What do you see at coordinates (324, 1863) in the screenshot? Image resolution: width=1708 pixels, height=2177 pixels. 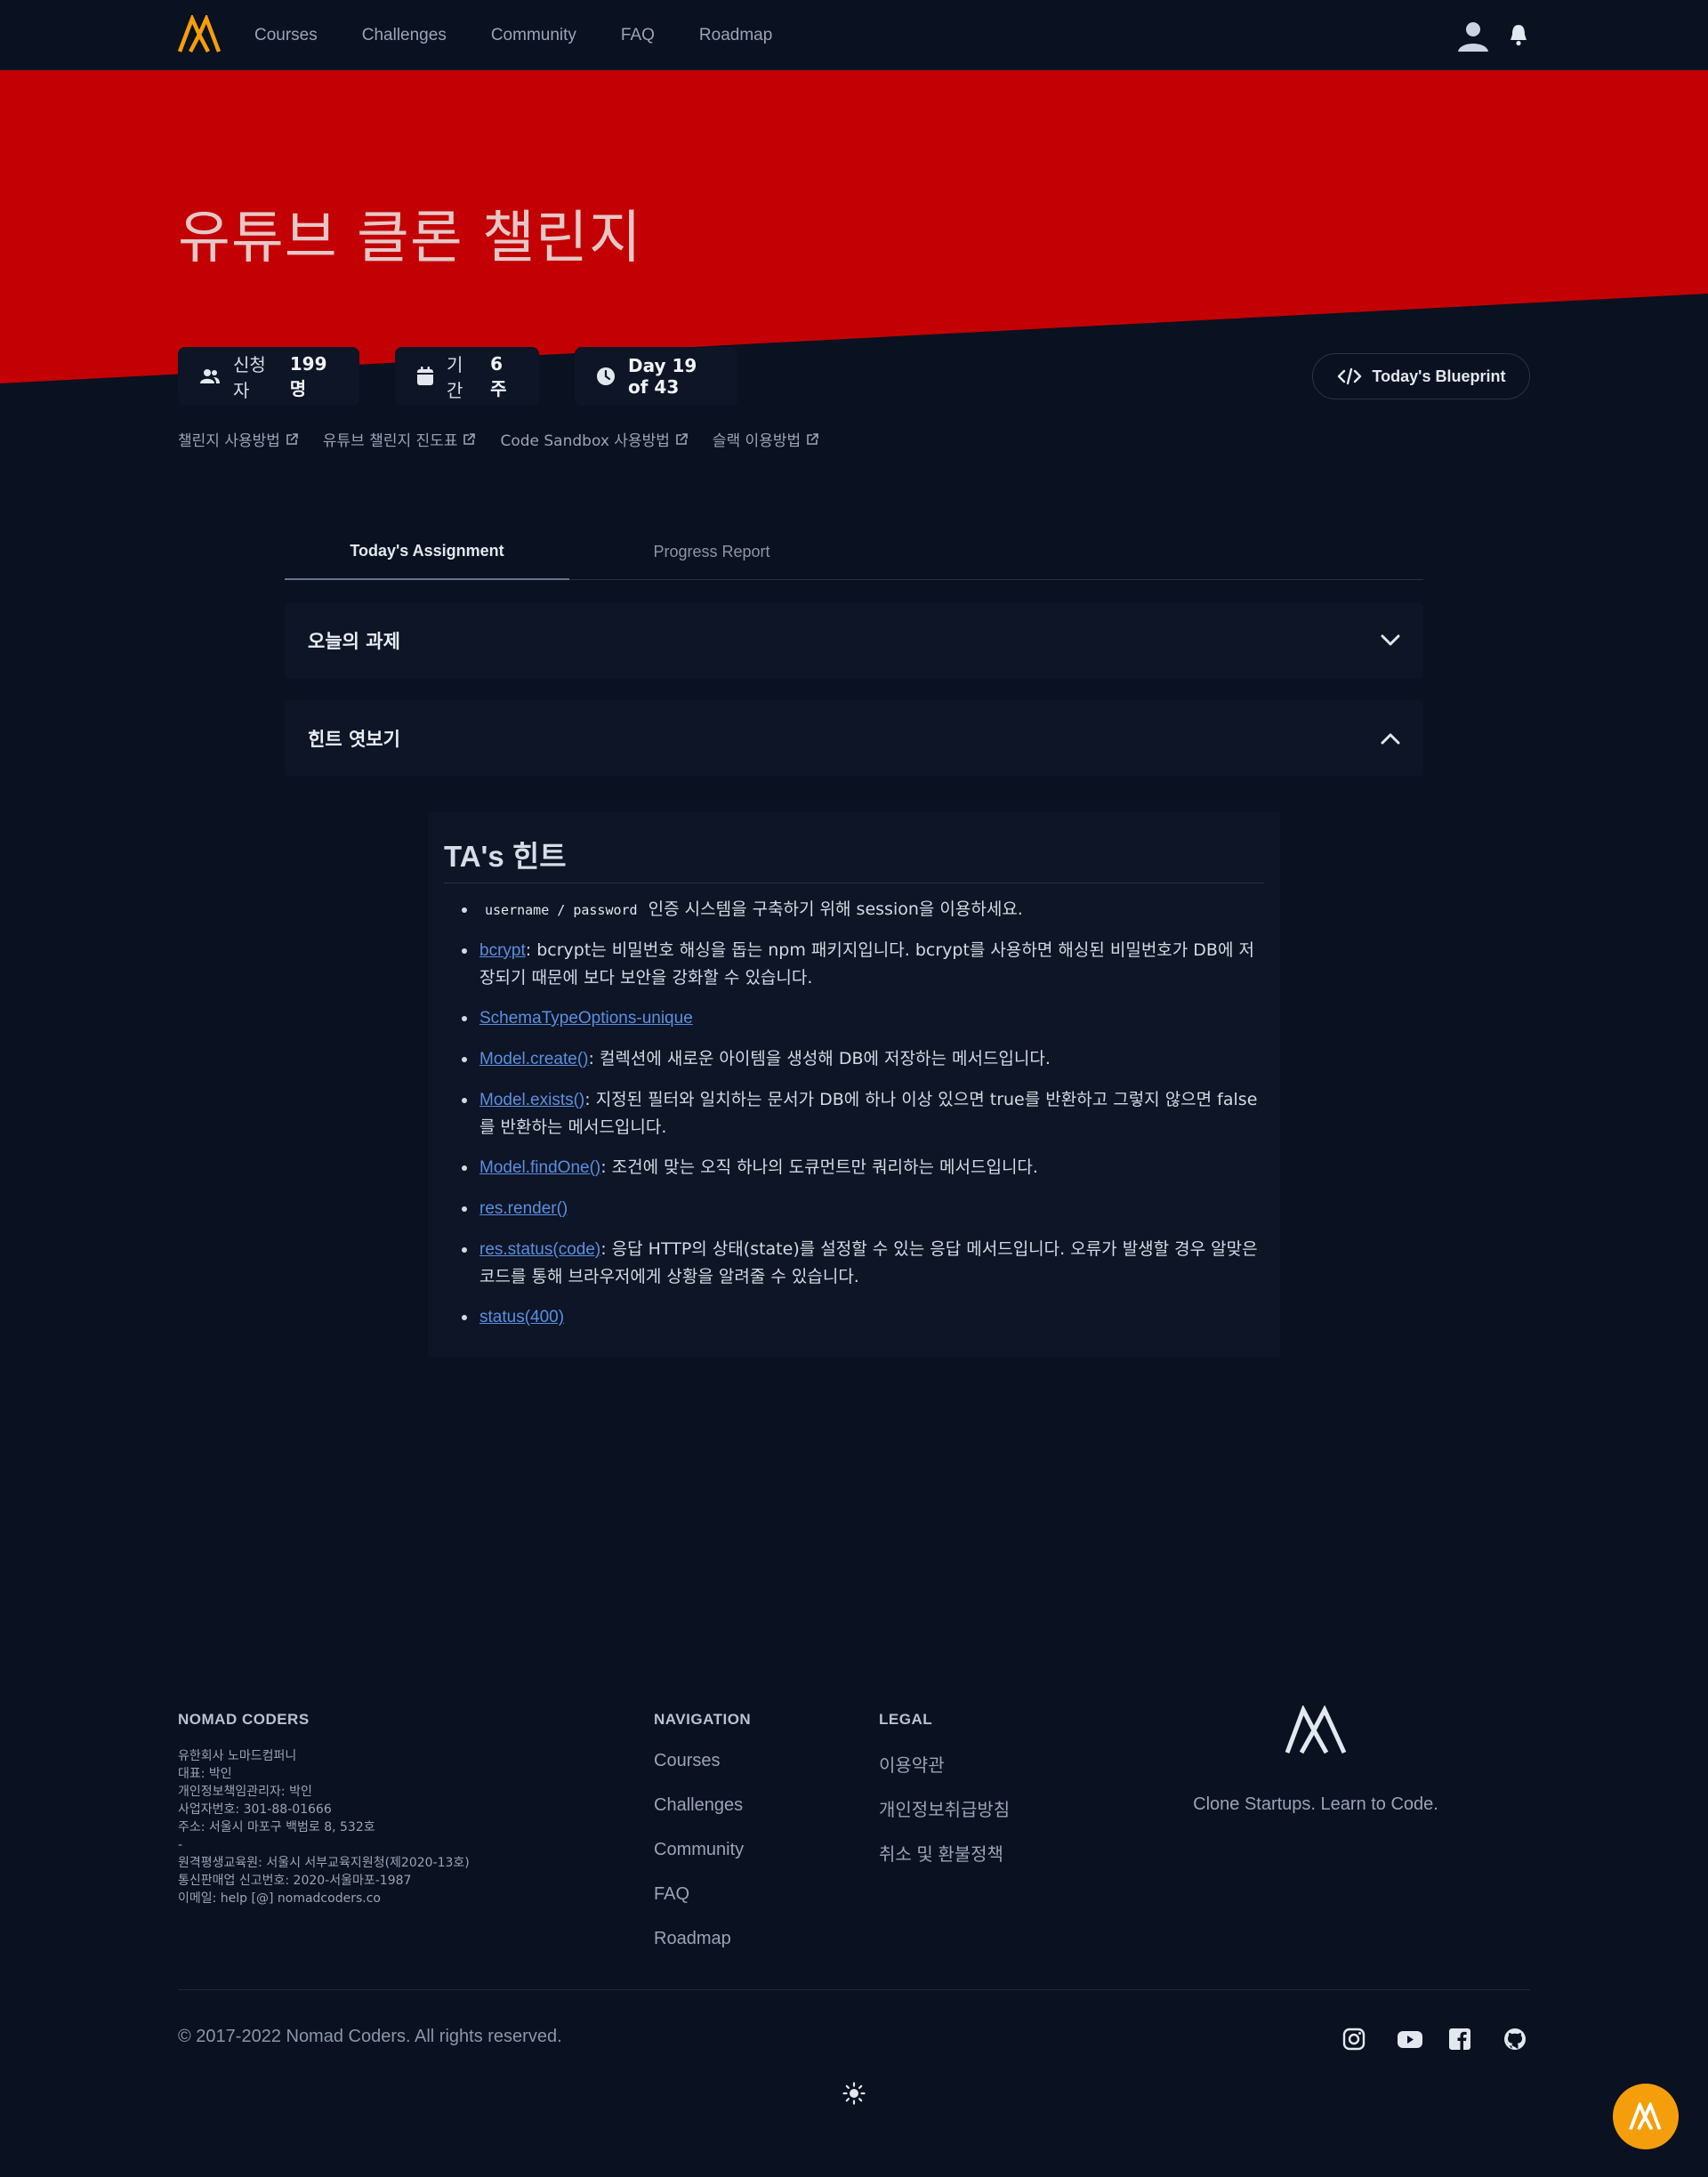 I see `company-line: 원격평생교육원: 서울시 서부교육지원청(제2020-13호)` at bounding box center [324, 1863].